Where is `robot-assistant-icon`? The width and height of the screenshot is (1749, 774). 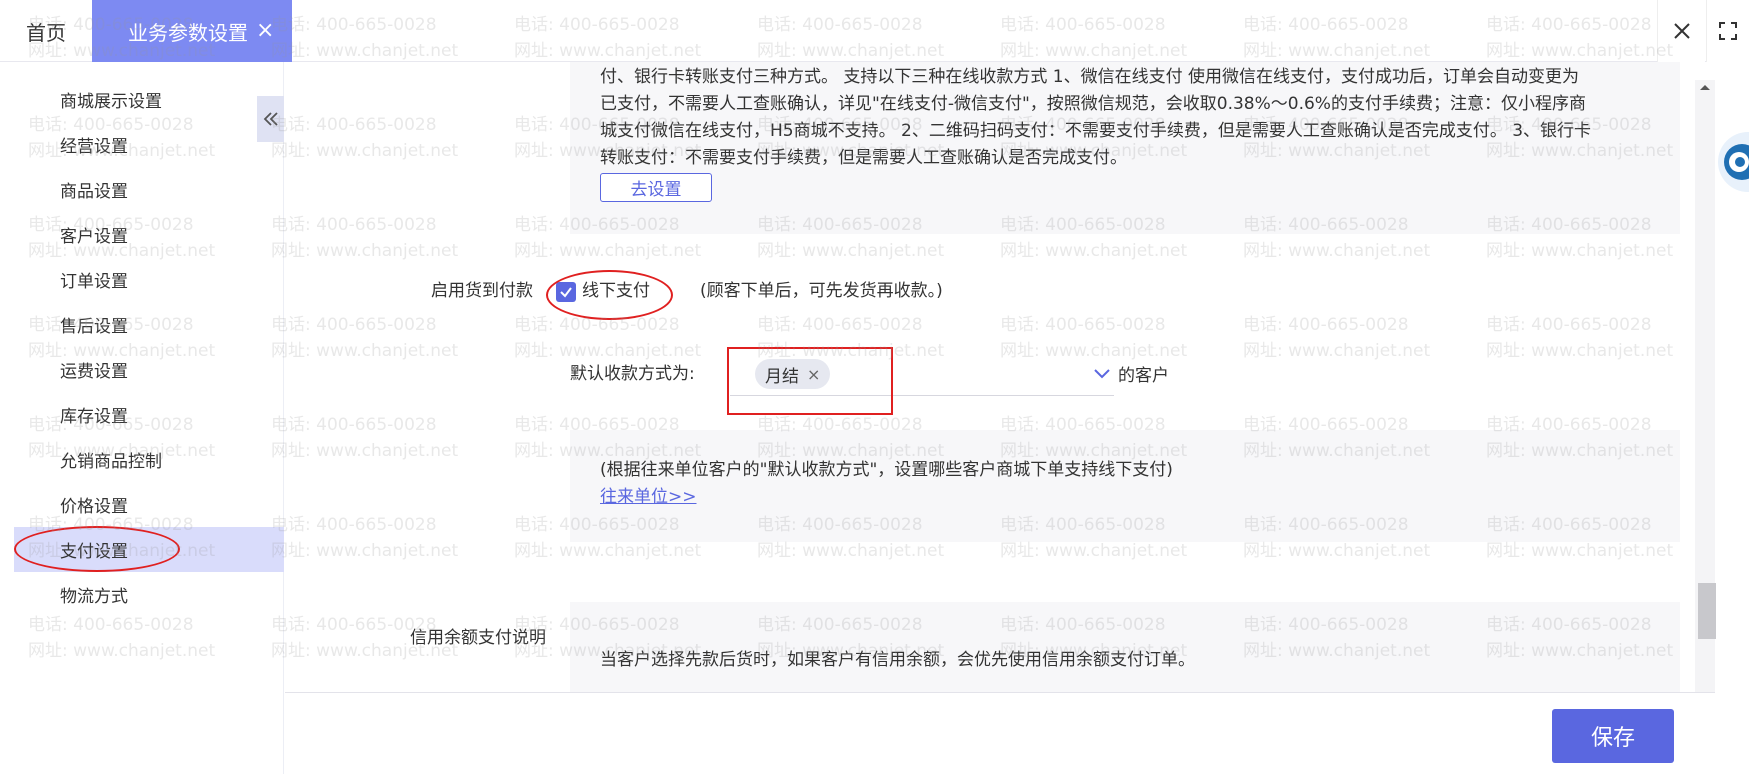 robot-assistant-icon is located at coordinates (1736, 162).